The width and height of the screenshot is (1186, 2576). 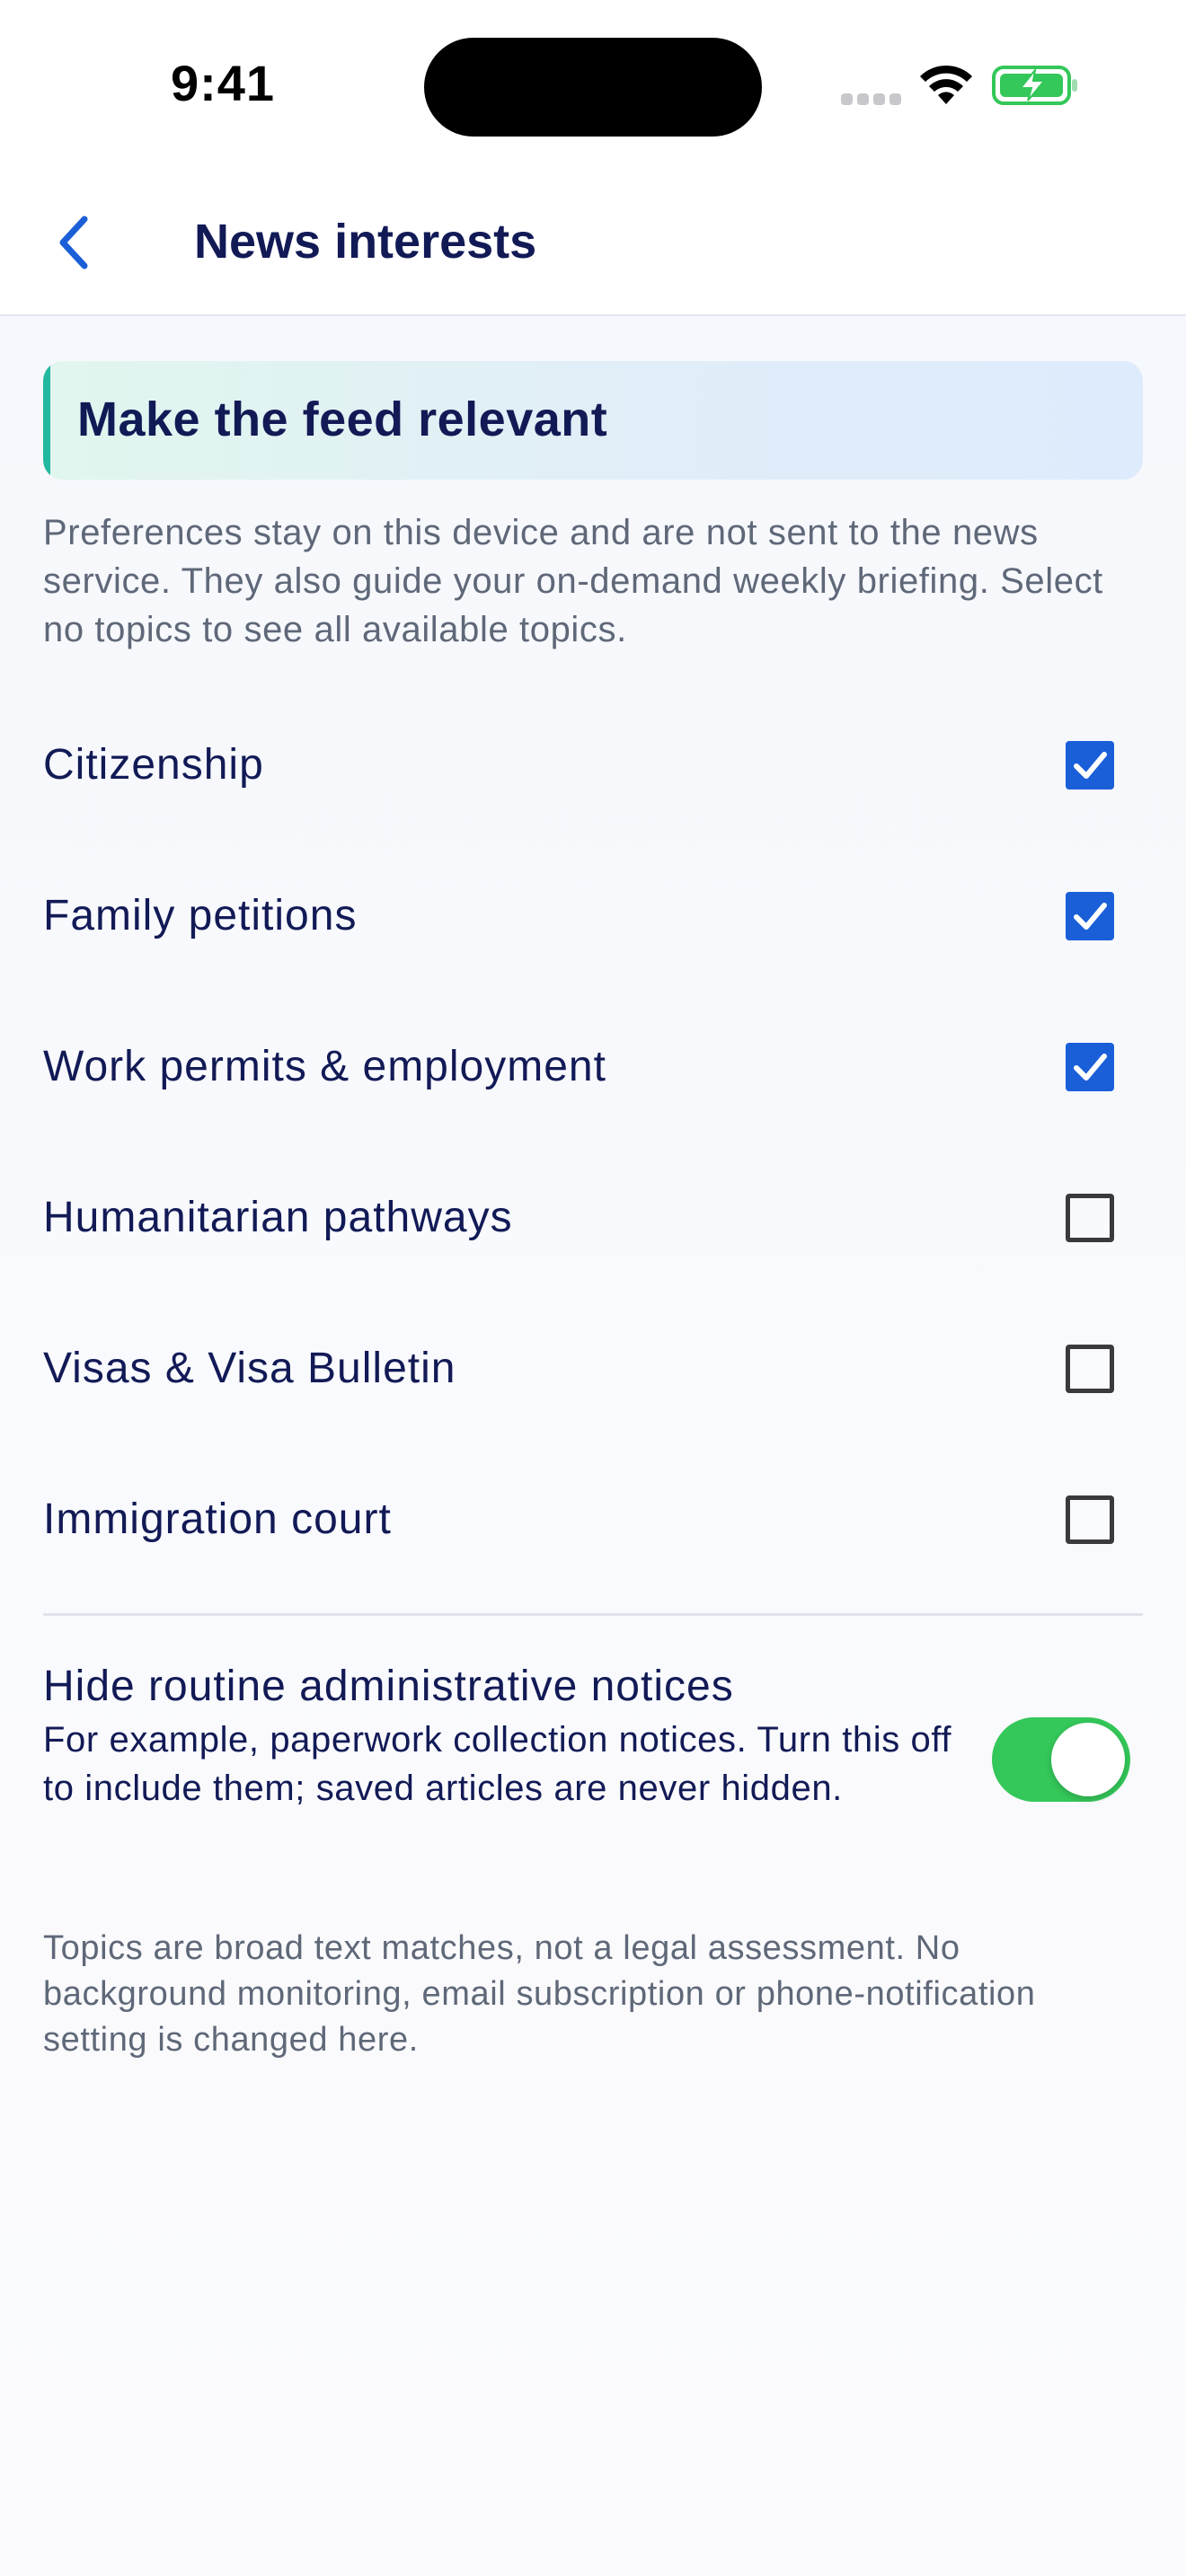 I want to click on hide-notices-toggle, so click(x=1061, y=1759).